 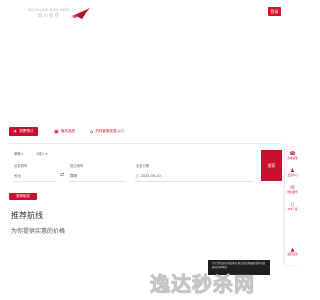 I want to click on passenger-select: 1成人 ▾, so click(x=41, y=153).